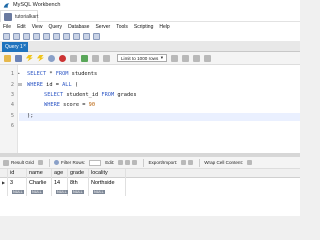  What do you see at coordinates (39, 182) in the screenshot?
I see `cell-name: Charlie` at bounding box center [39, 182].